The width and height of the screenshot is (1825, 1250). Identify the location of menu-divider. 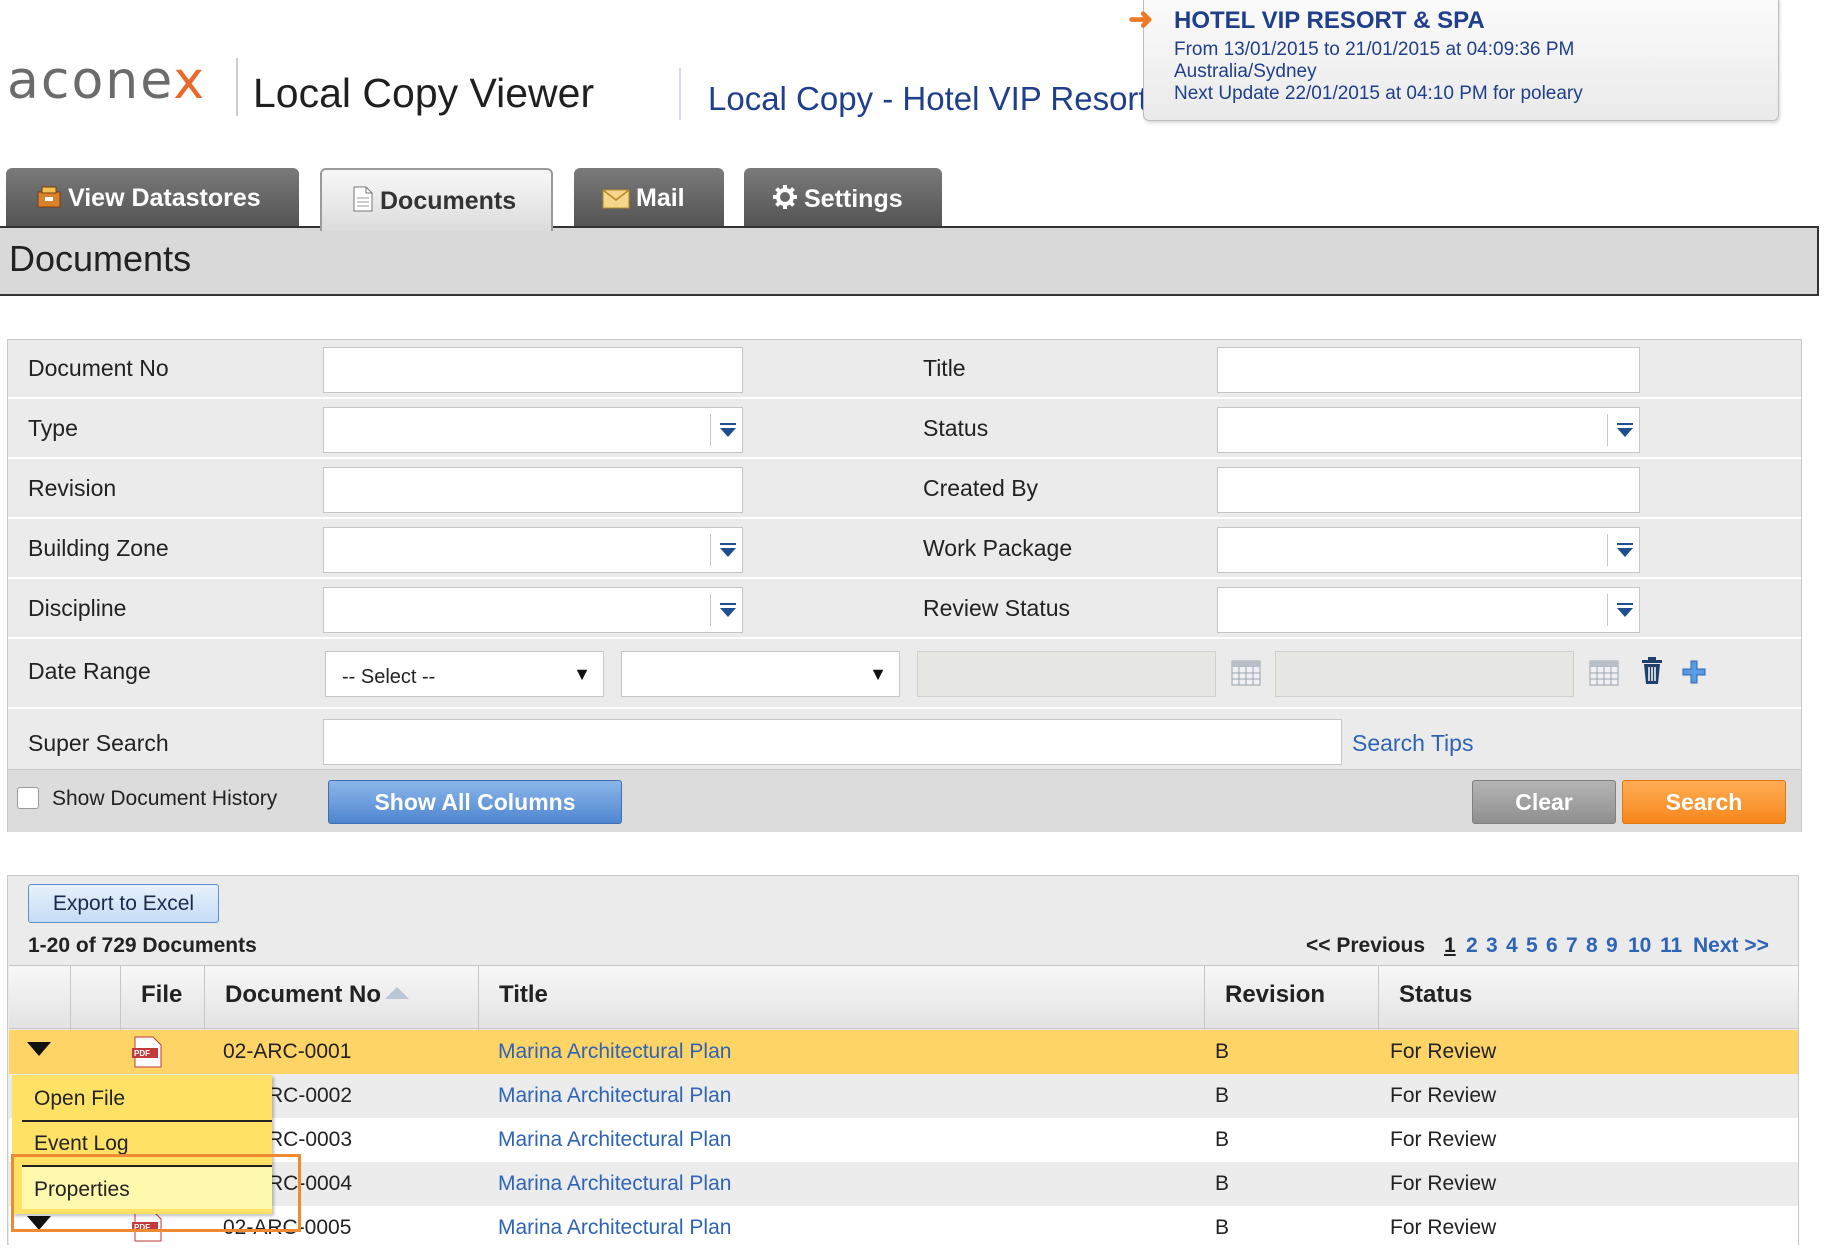
(147, 1121).